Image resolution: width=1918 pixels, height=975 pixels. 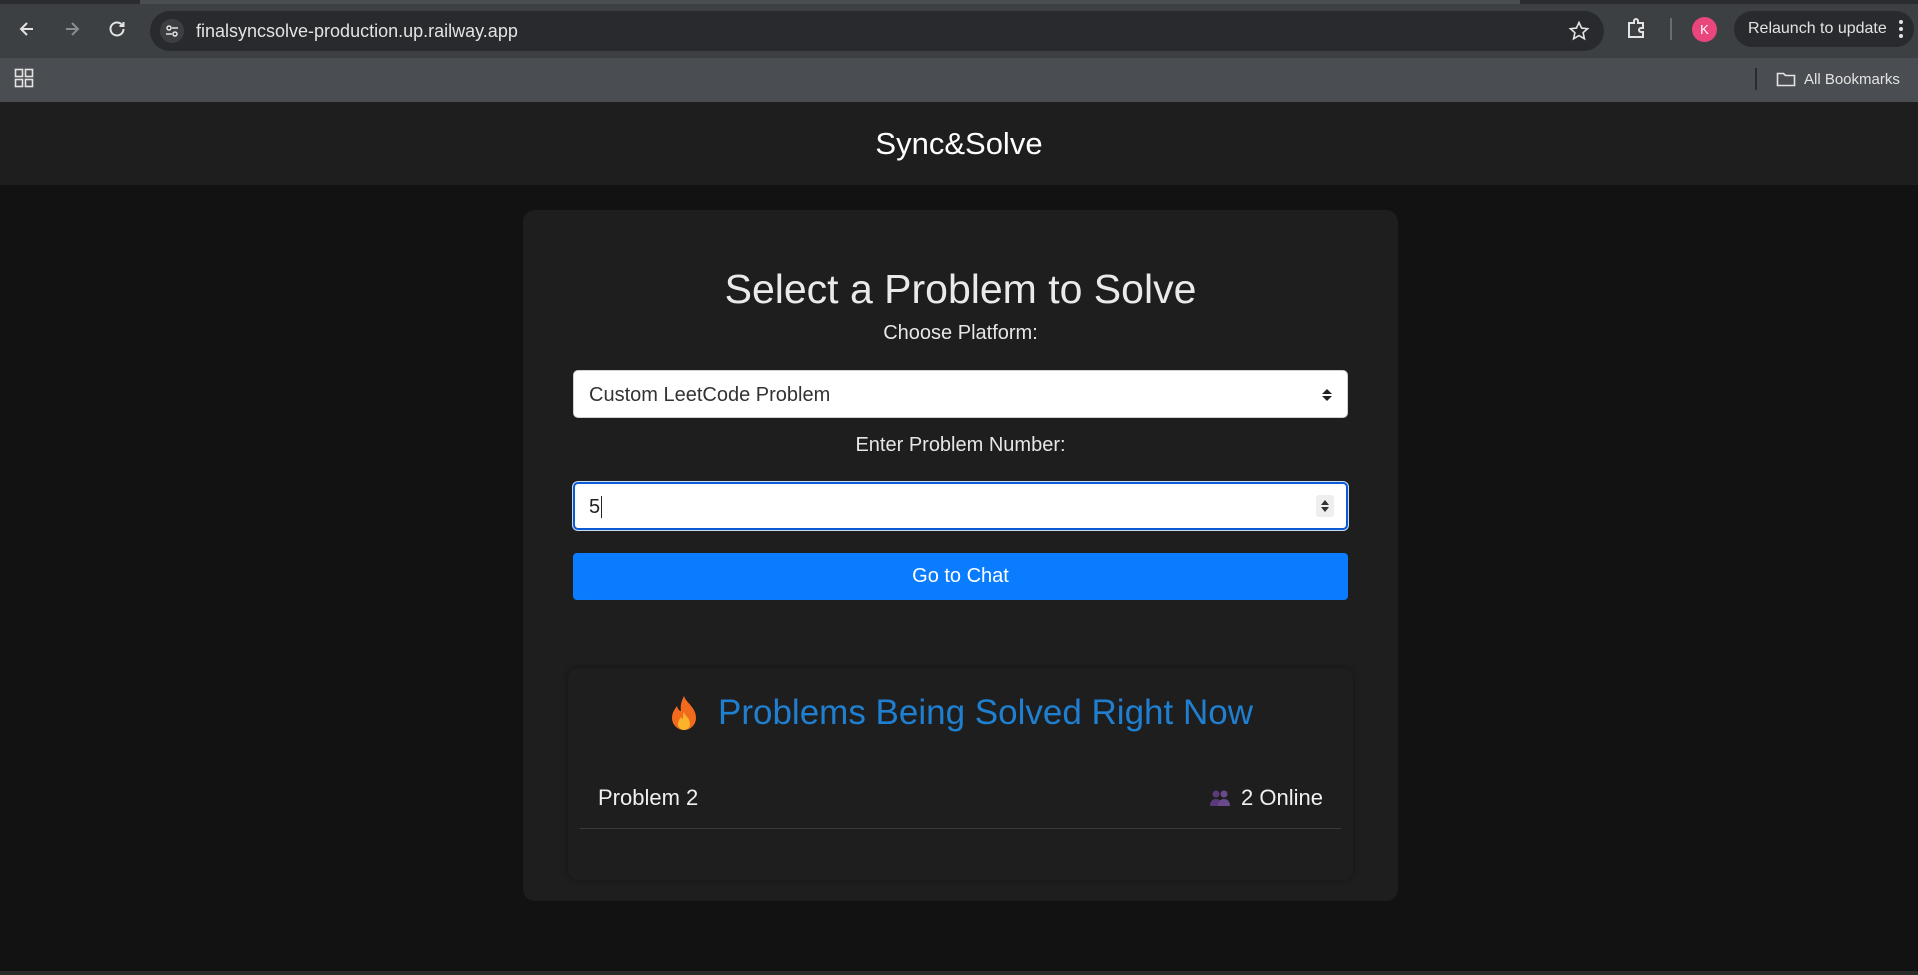 What do you see at coordinates (960, 445) in the screenshot?
I see `problem-number-label: Enter Problem Number:` at bounding box center [960, 445].